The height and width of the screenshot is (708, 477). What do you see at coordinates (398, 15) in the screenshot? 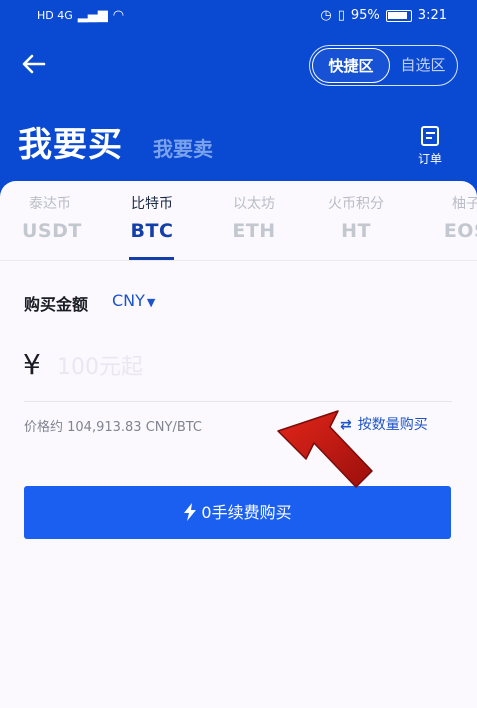
I see `battery-icon` at bounding box center [398, 15].